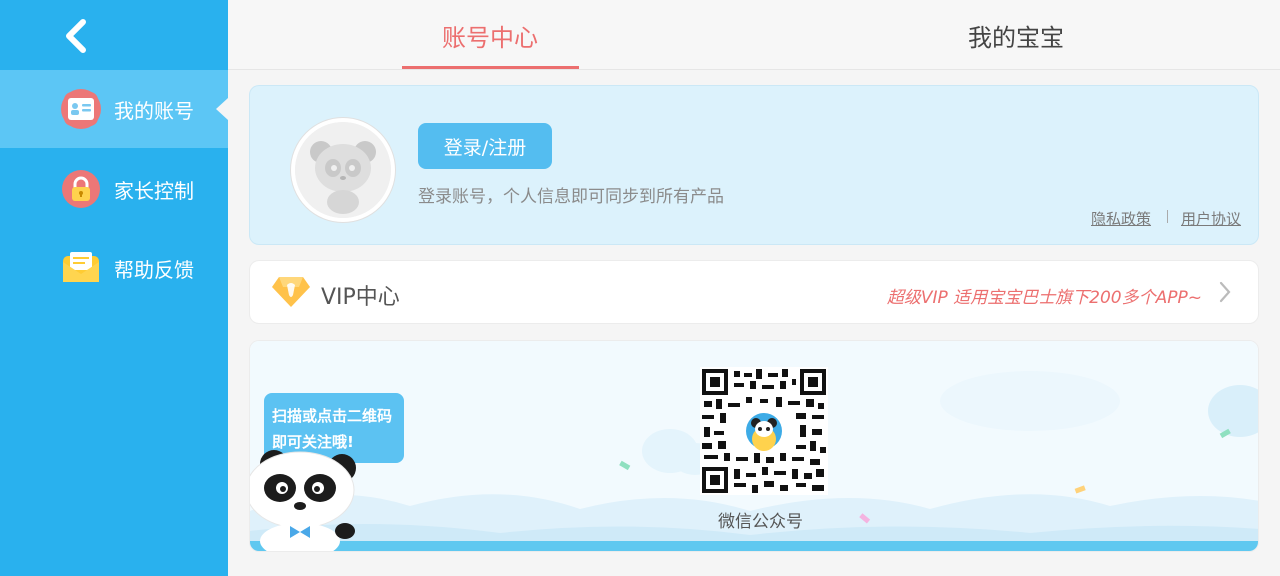  What do you see at coordinates (360, 297) in the screenshot?
I see `vip-title: VIP中心` at bounding box center [360, 297].